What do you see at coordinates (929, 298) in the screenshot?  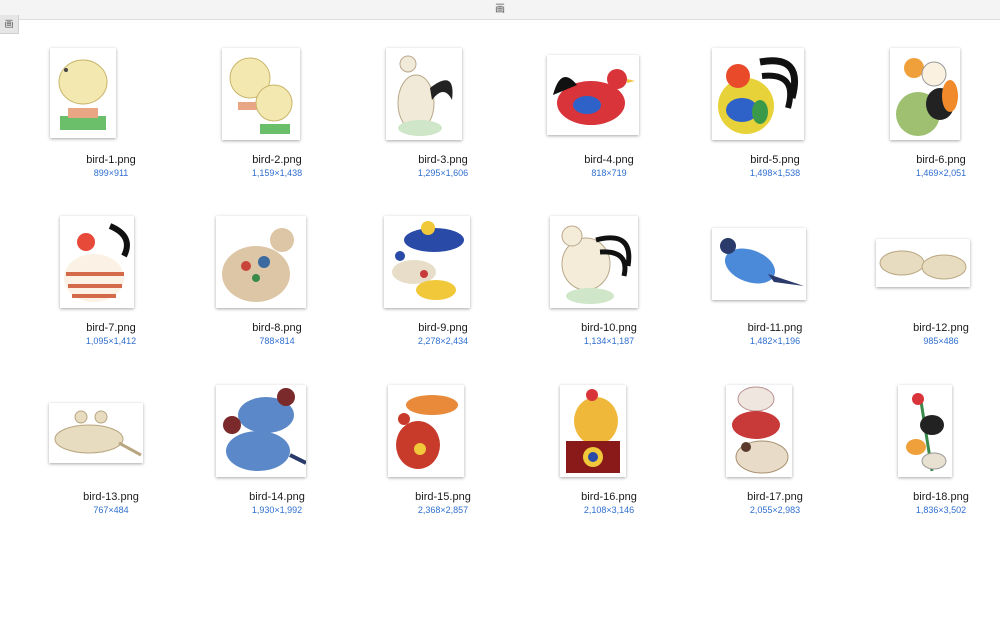 I see `file-item: bird-12.png 985×486` at bounding box center [929, 298].